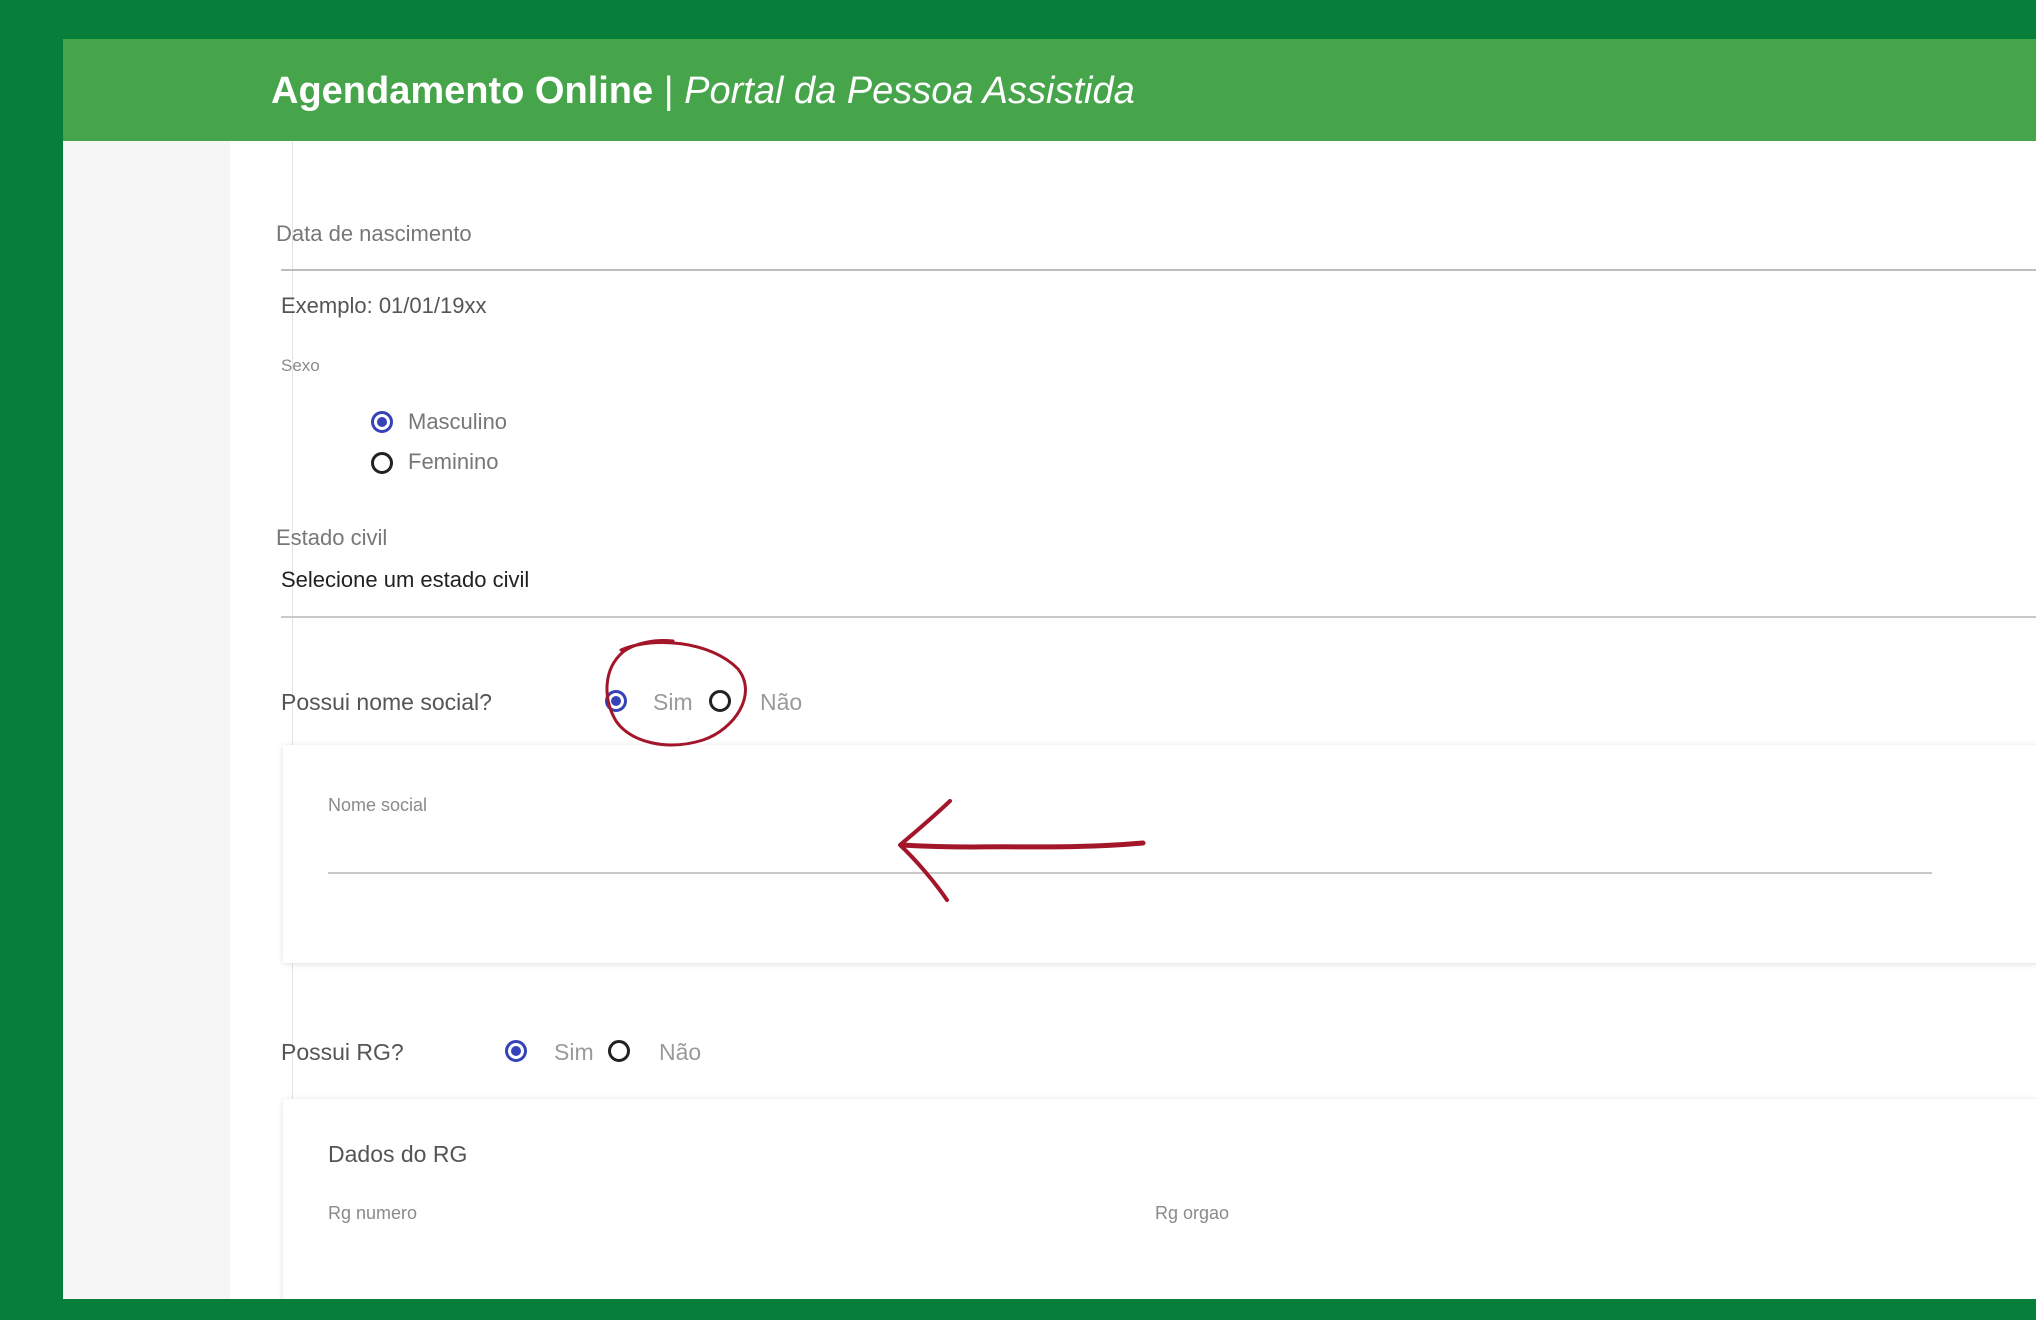 The width and height of the screenshot is (2036, 1320). I want to click on birthdate-hint: Exemplo: 01/01/19xx, so click(384, 305).